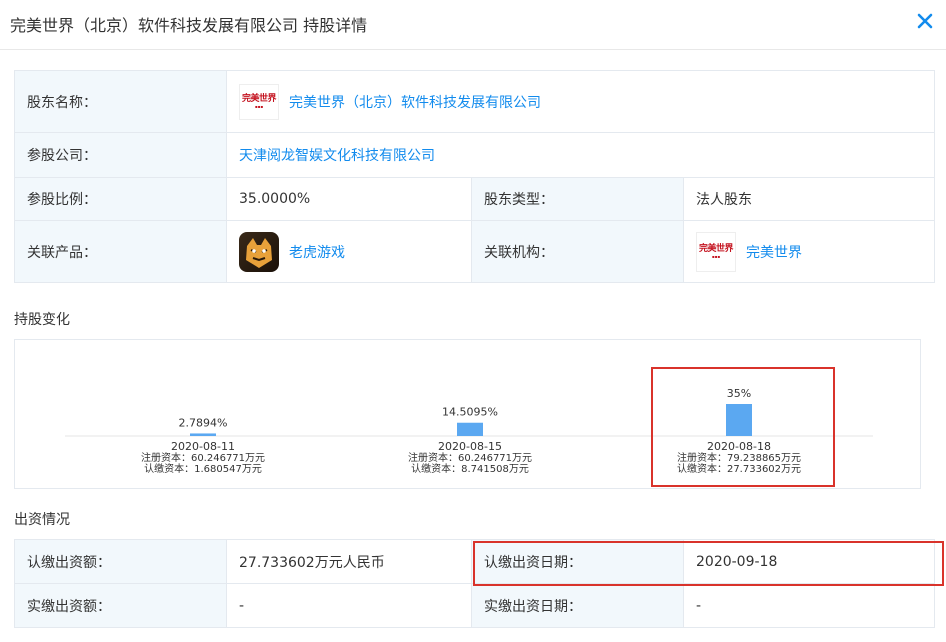 The width and height of the screenshot is (946, 642). Describe the element at coordinates (470, 468) in the screenshot. I see `chart-detail-label: 认缴资本：8.741508万元` at that location.